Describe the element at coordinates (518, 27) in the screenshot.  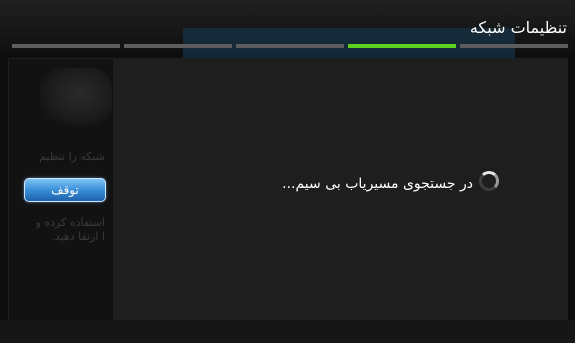
I see `page-title: تنظیمات شبکه` at that location.